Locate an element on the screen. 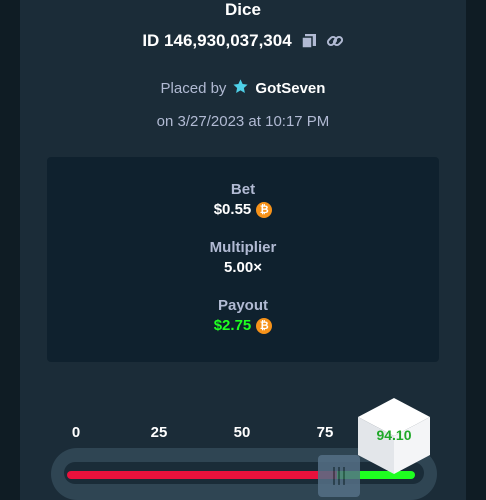 The image size is (486, 500). multiplier-stat: Multiplier 5.00× is located at coordinates (243, 257).